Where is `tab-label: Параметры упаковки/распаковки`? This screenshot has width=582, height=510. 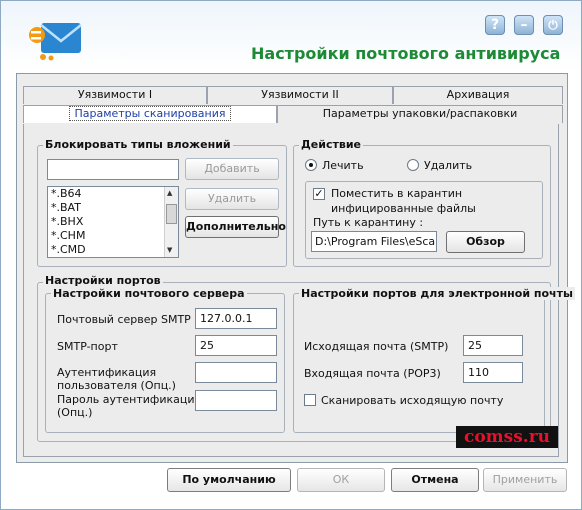 tab-label: Параметры упаковки/распаковки is located at coordinates (420, 113).